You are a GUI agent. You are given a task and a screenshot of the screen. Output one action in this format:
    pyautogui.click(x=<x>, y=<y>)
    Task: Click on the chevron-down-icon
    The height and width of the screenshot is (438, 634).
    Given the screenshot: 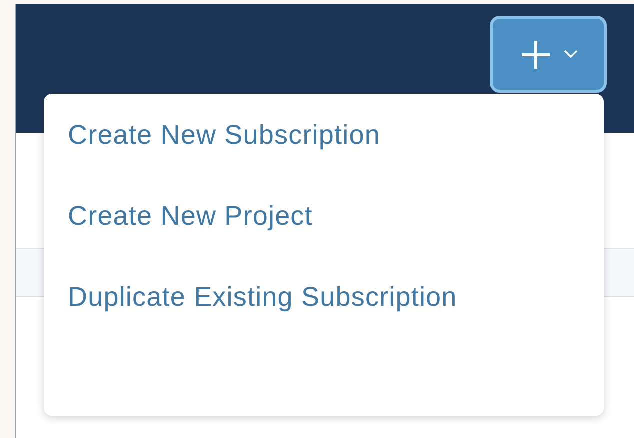 What is the action you would take?
    pyautogui.click(x=571, y=54)
    